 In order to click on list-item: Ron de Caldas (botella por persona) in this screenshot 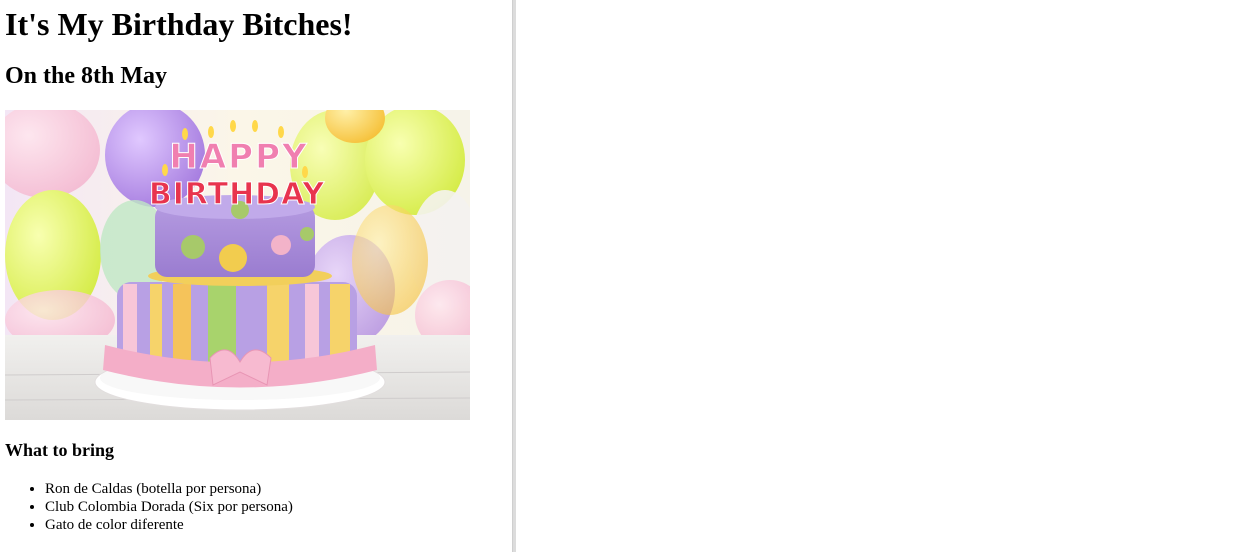, I will do `click(169, 489)`.